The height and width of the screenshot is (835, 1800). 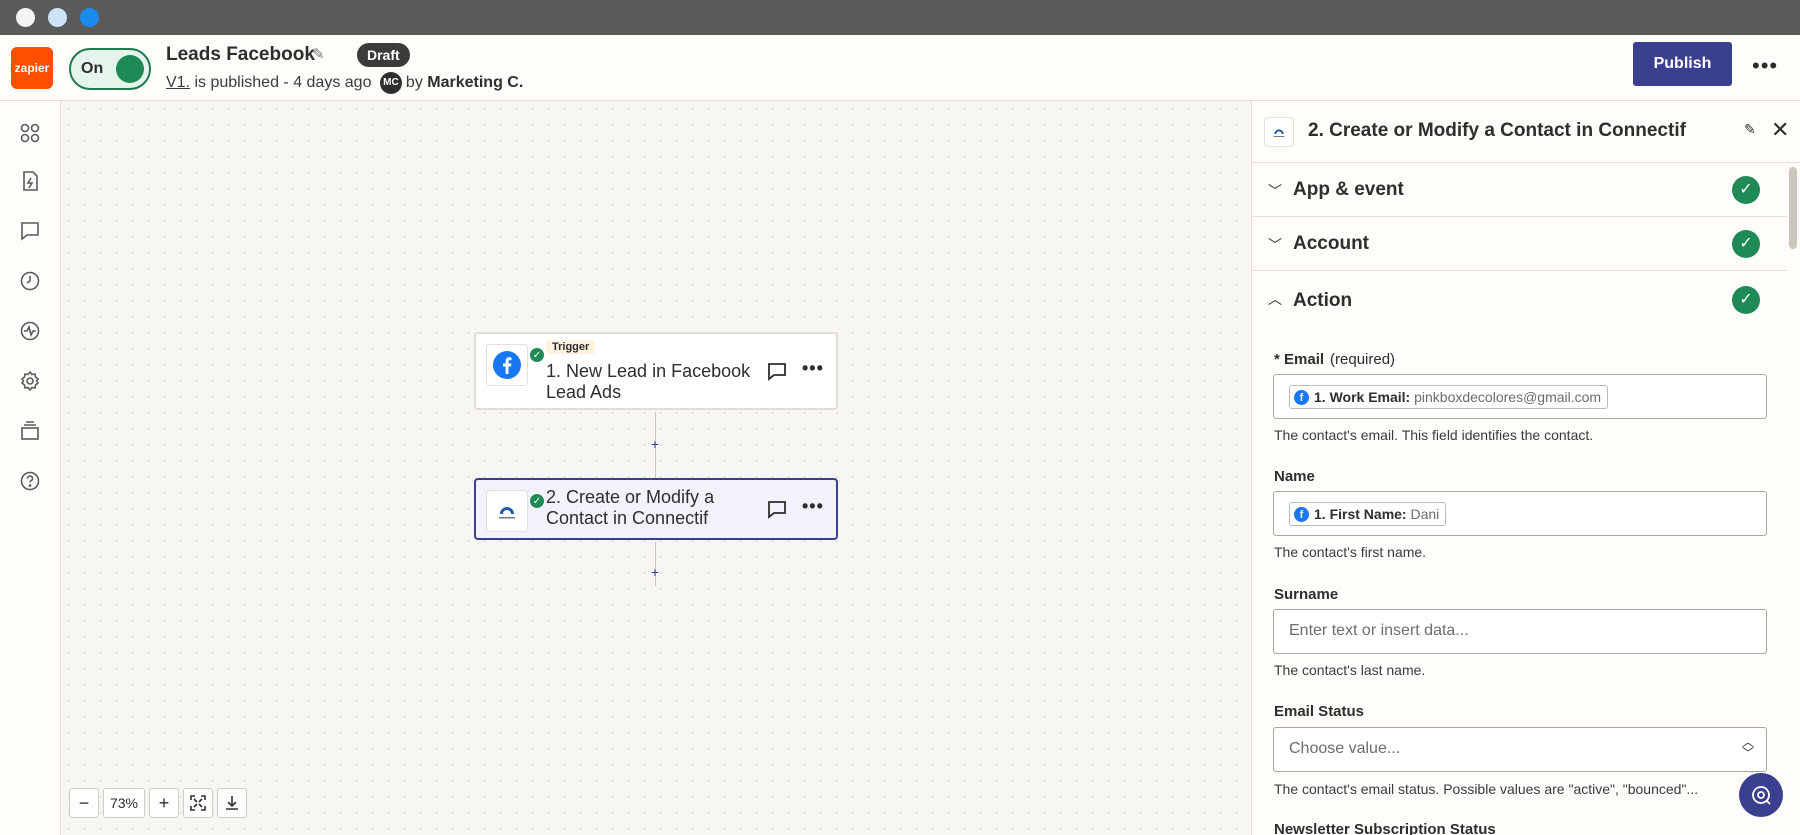 What do you see at coordinates (1780, 130) in the screenshot?
I see `close-icon: ✕` at bounding box center [1780, 130].